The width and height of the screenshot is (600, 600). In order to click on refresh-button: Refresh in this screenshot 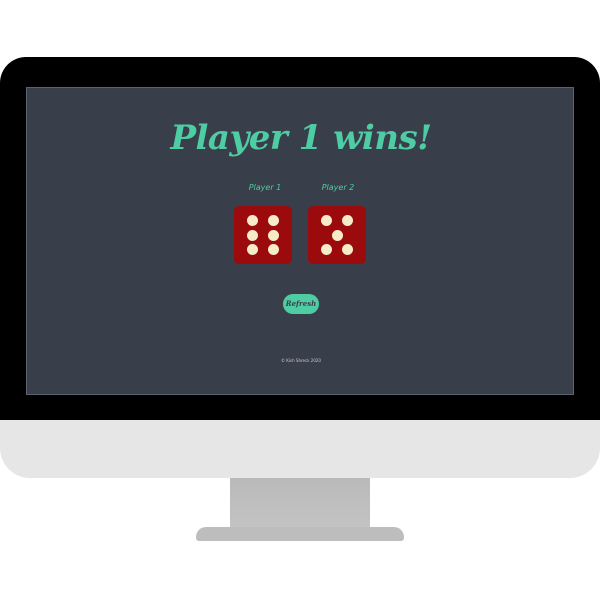, I will do `click(301, 304)`.